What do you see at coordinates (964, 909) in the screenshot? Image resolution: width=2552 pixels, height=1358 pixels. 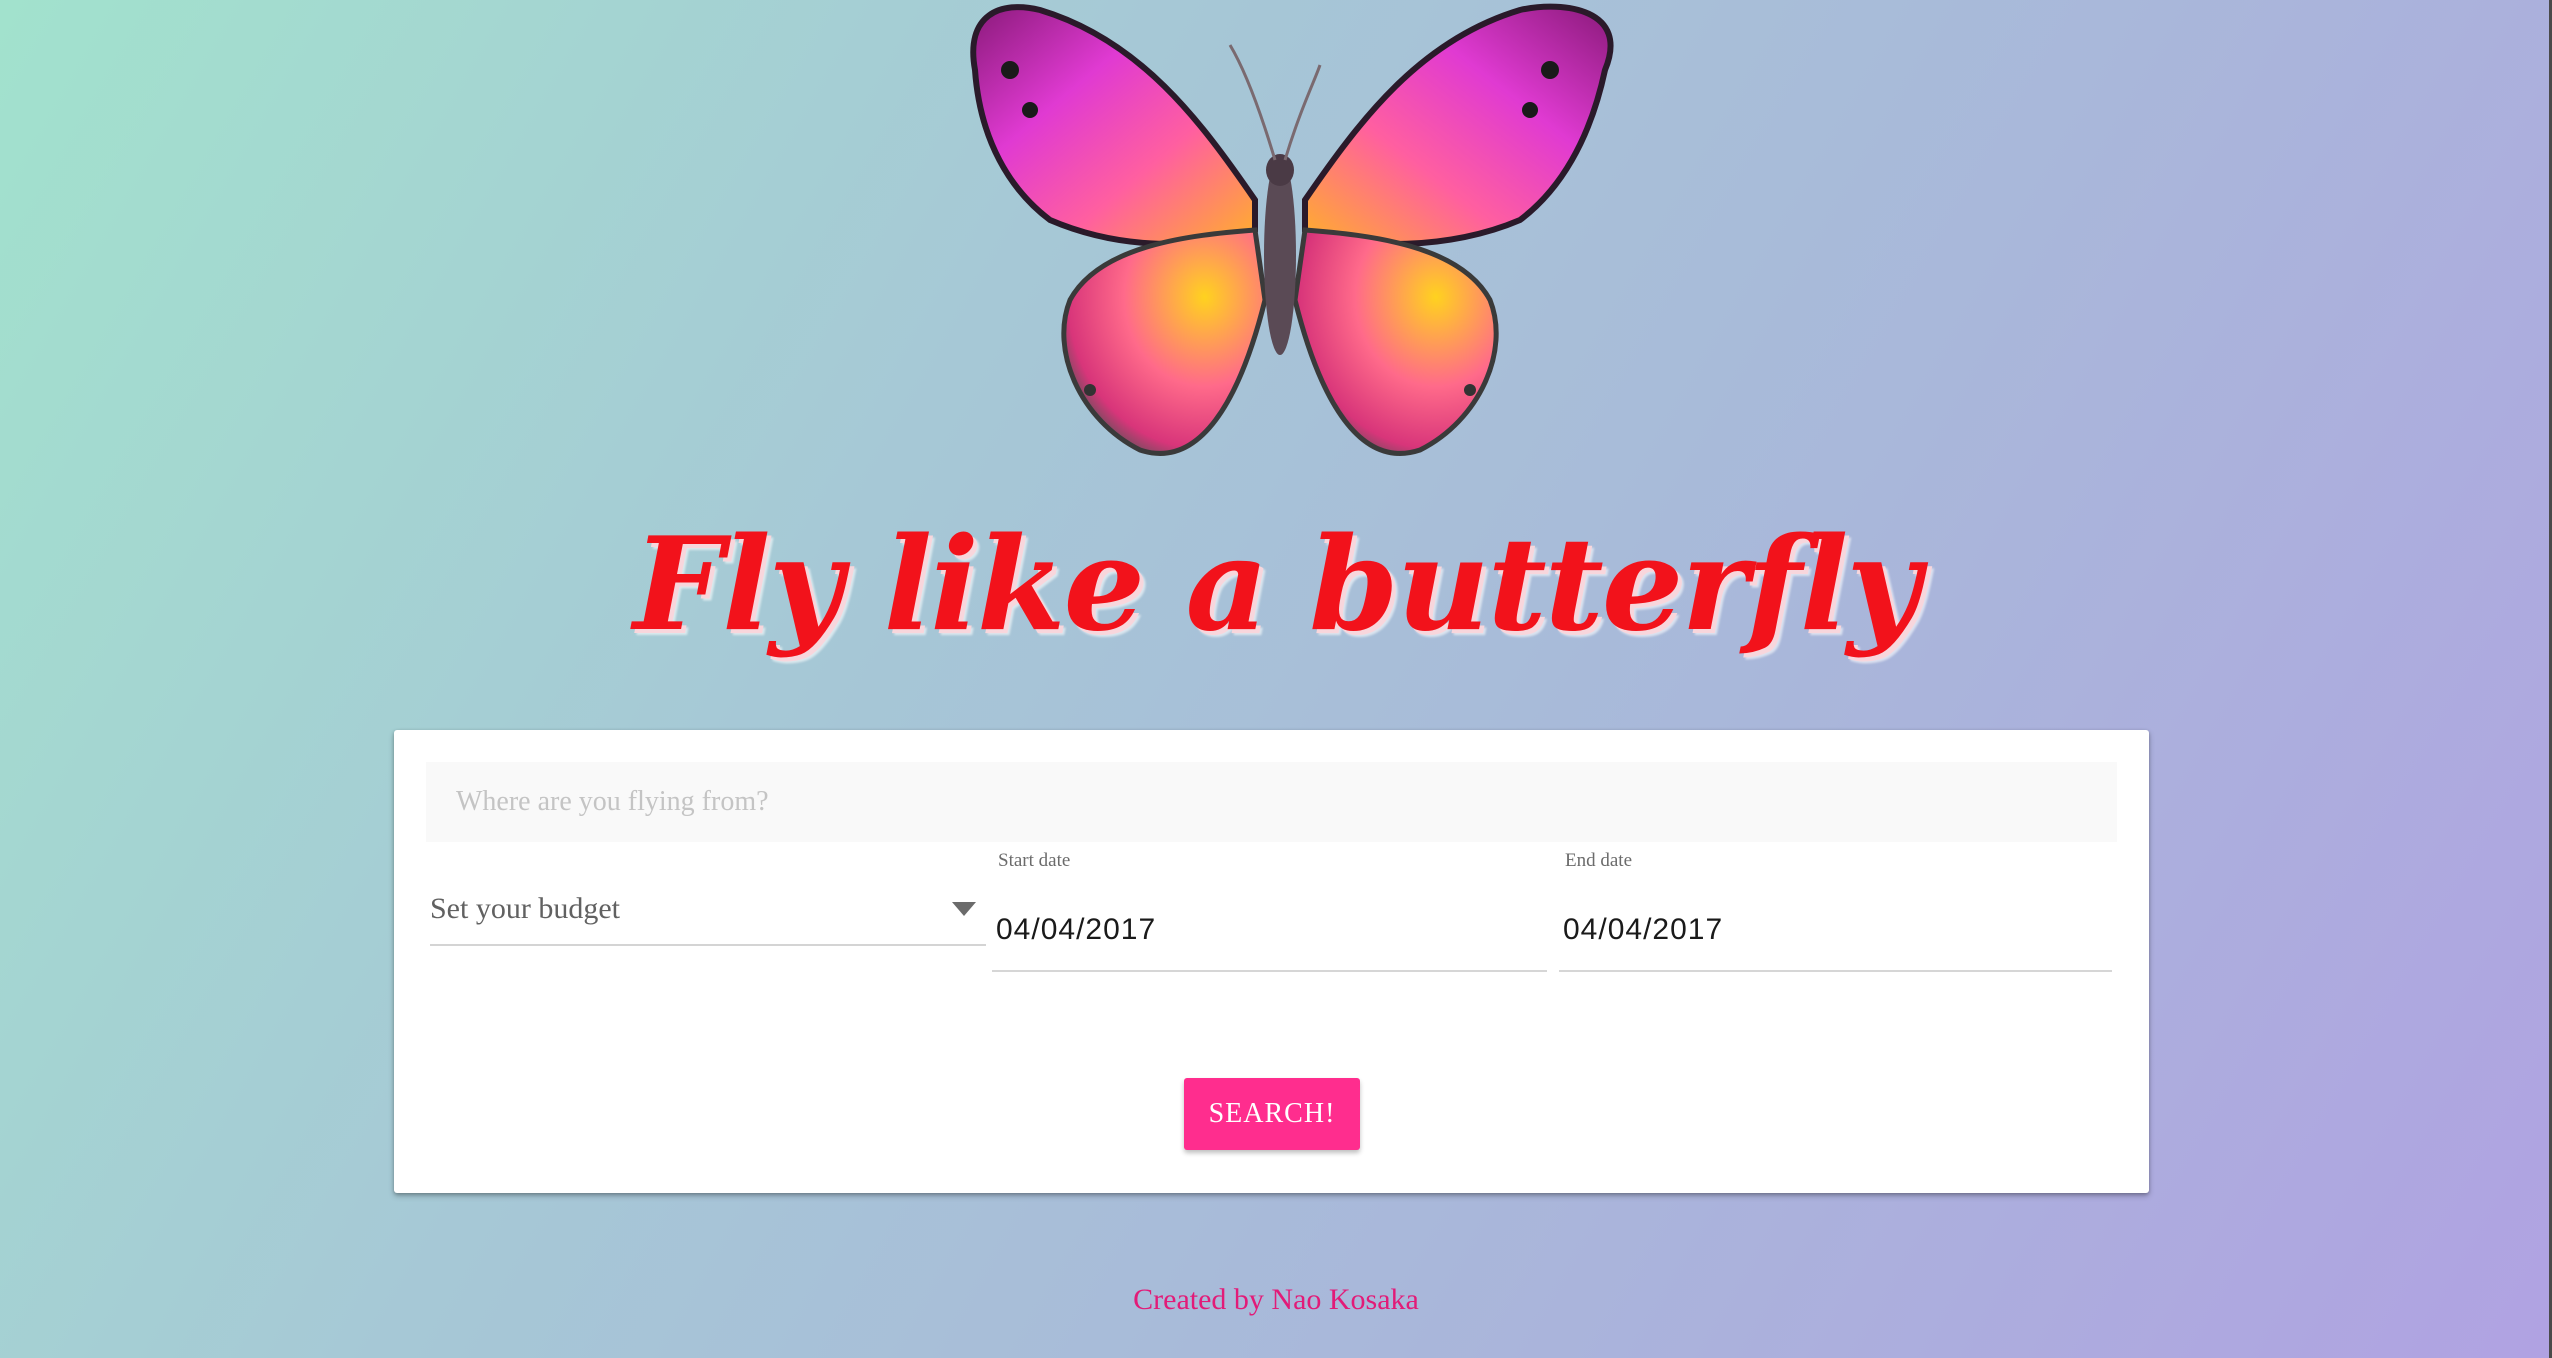 I see `triangle-down-icon` at bounding box center [964, 909].